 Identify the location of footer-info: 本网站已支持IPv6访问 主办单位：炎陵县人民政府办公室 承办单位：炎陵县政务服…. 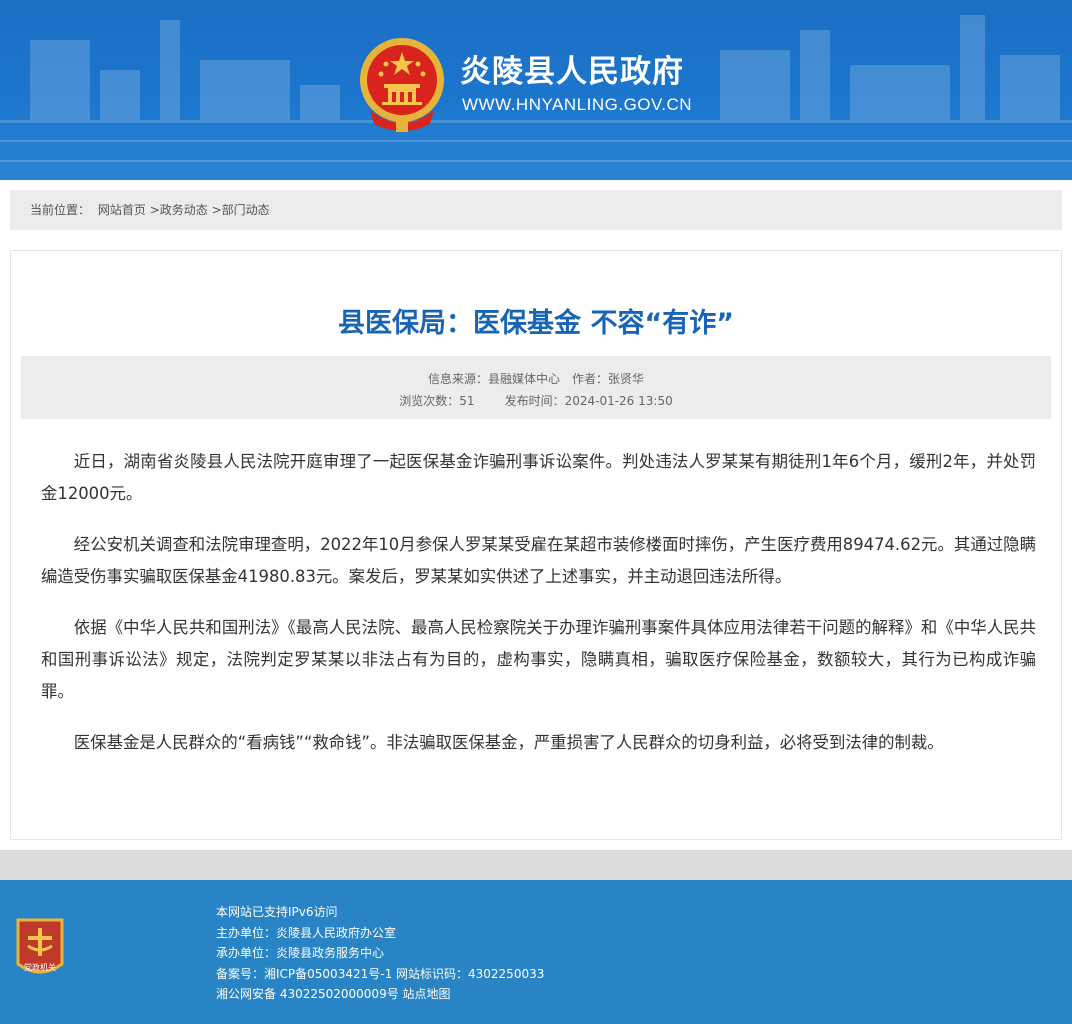
(380, 953).